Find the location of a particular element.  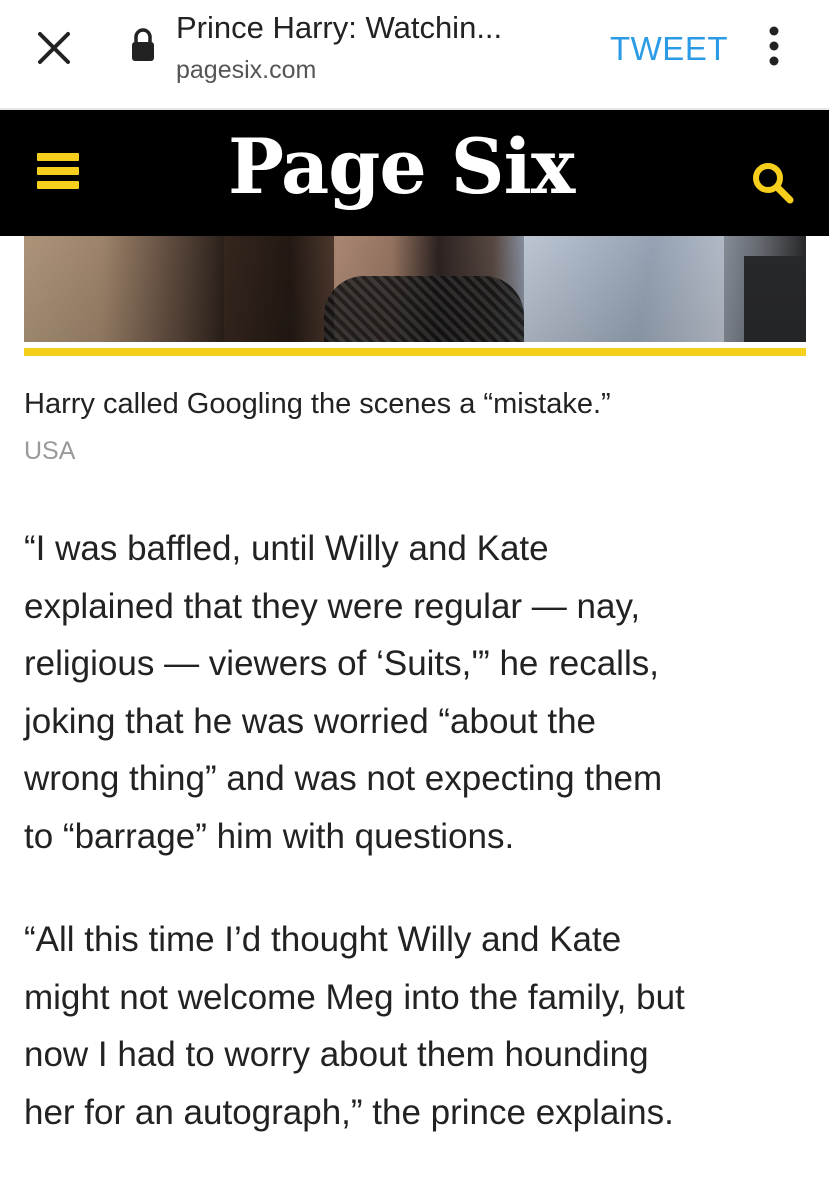

article-photo is located at coordinates (415, 289).